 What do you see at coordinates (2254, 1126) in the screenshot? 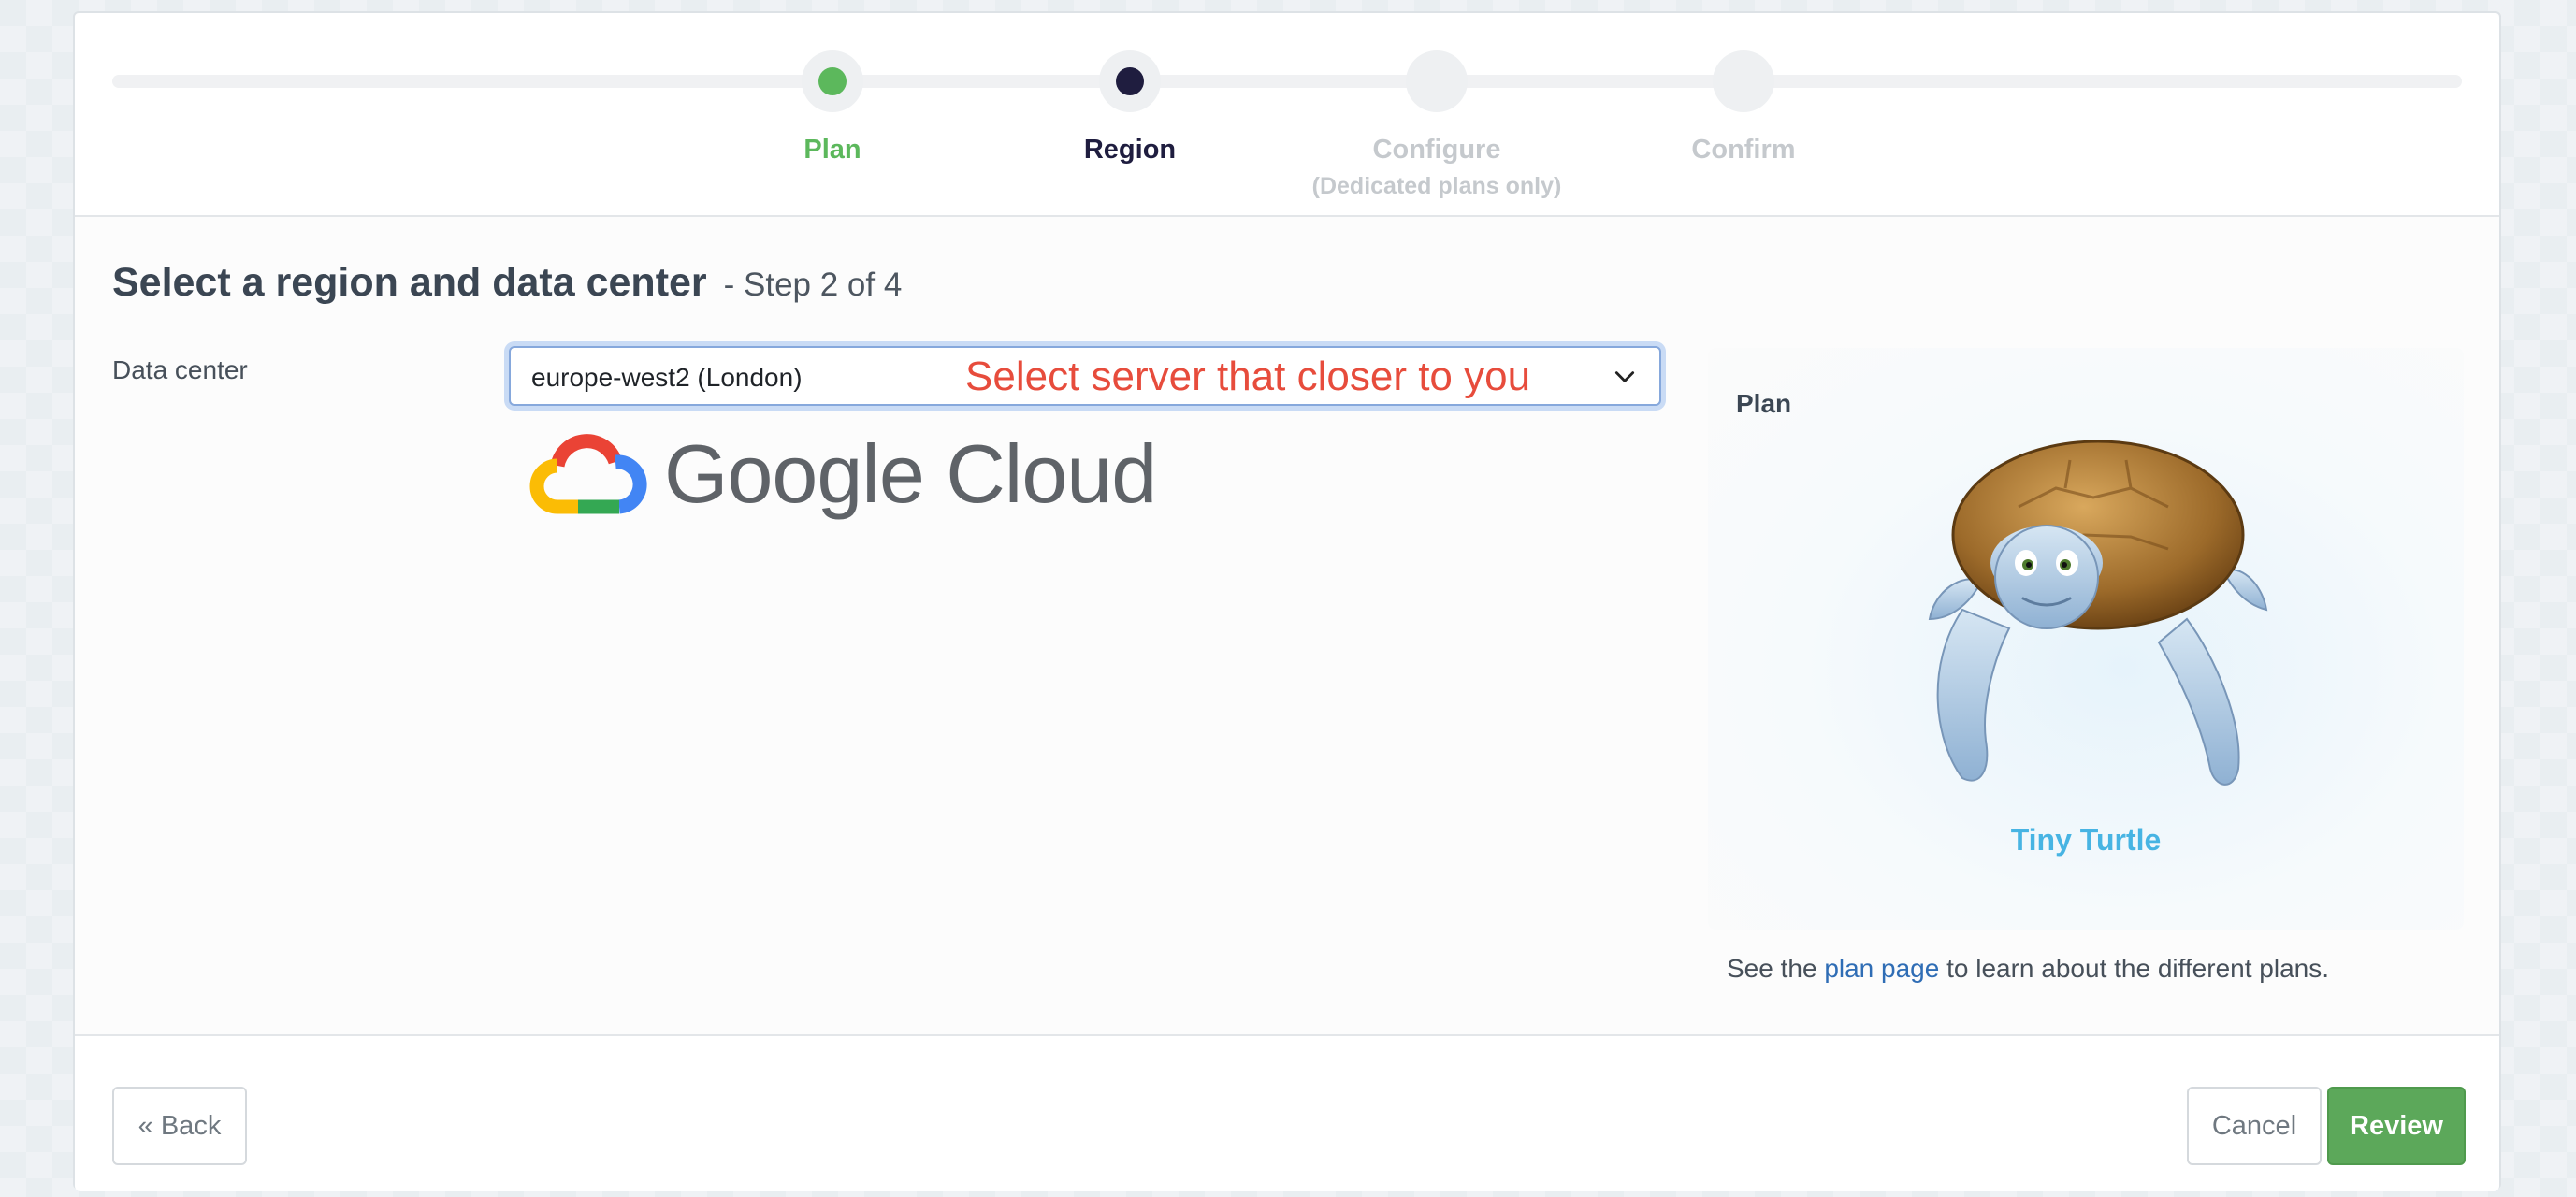
I see `cancel-button: Cancel` at bounding box center [2254, 1126].